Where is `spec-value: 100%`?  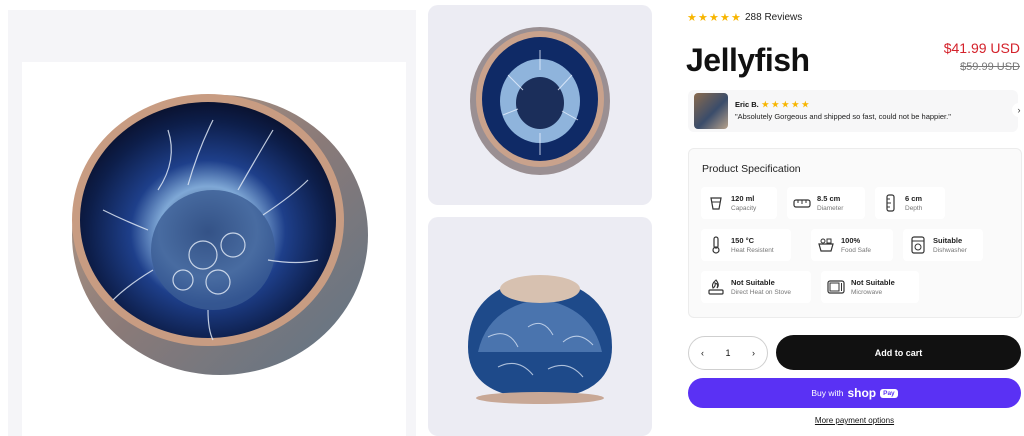
spec-value: 100% is located at coordinates (851, 240).